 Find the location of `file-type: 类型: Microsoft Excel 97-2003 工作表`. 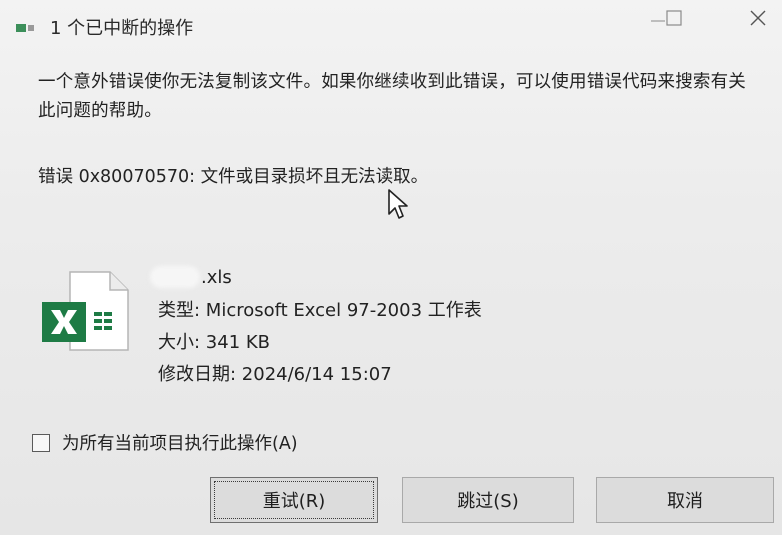

file-type: 类型: Microsoft Excel 97-2003 工作表 is located at coordinates (320, 310).